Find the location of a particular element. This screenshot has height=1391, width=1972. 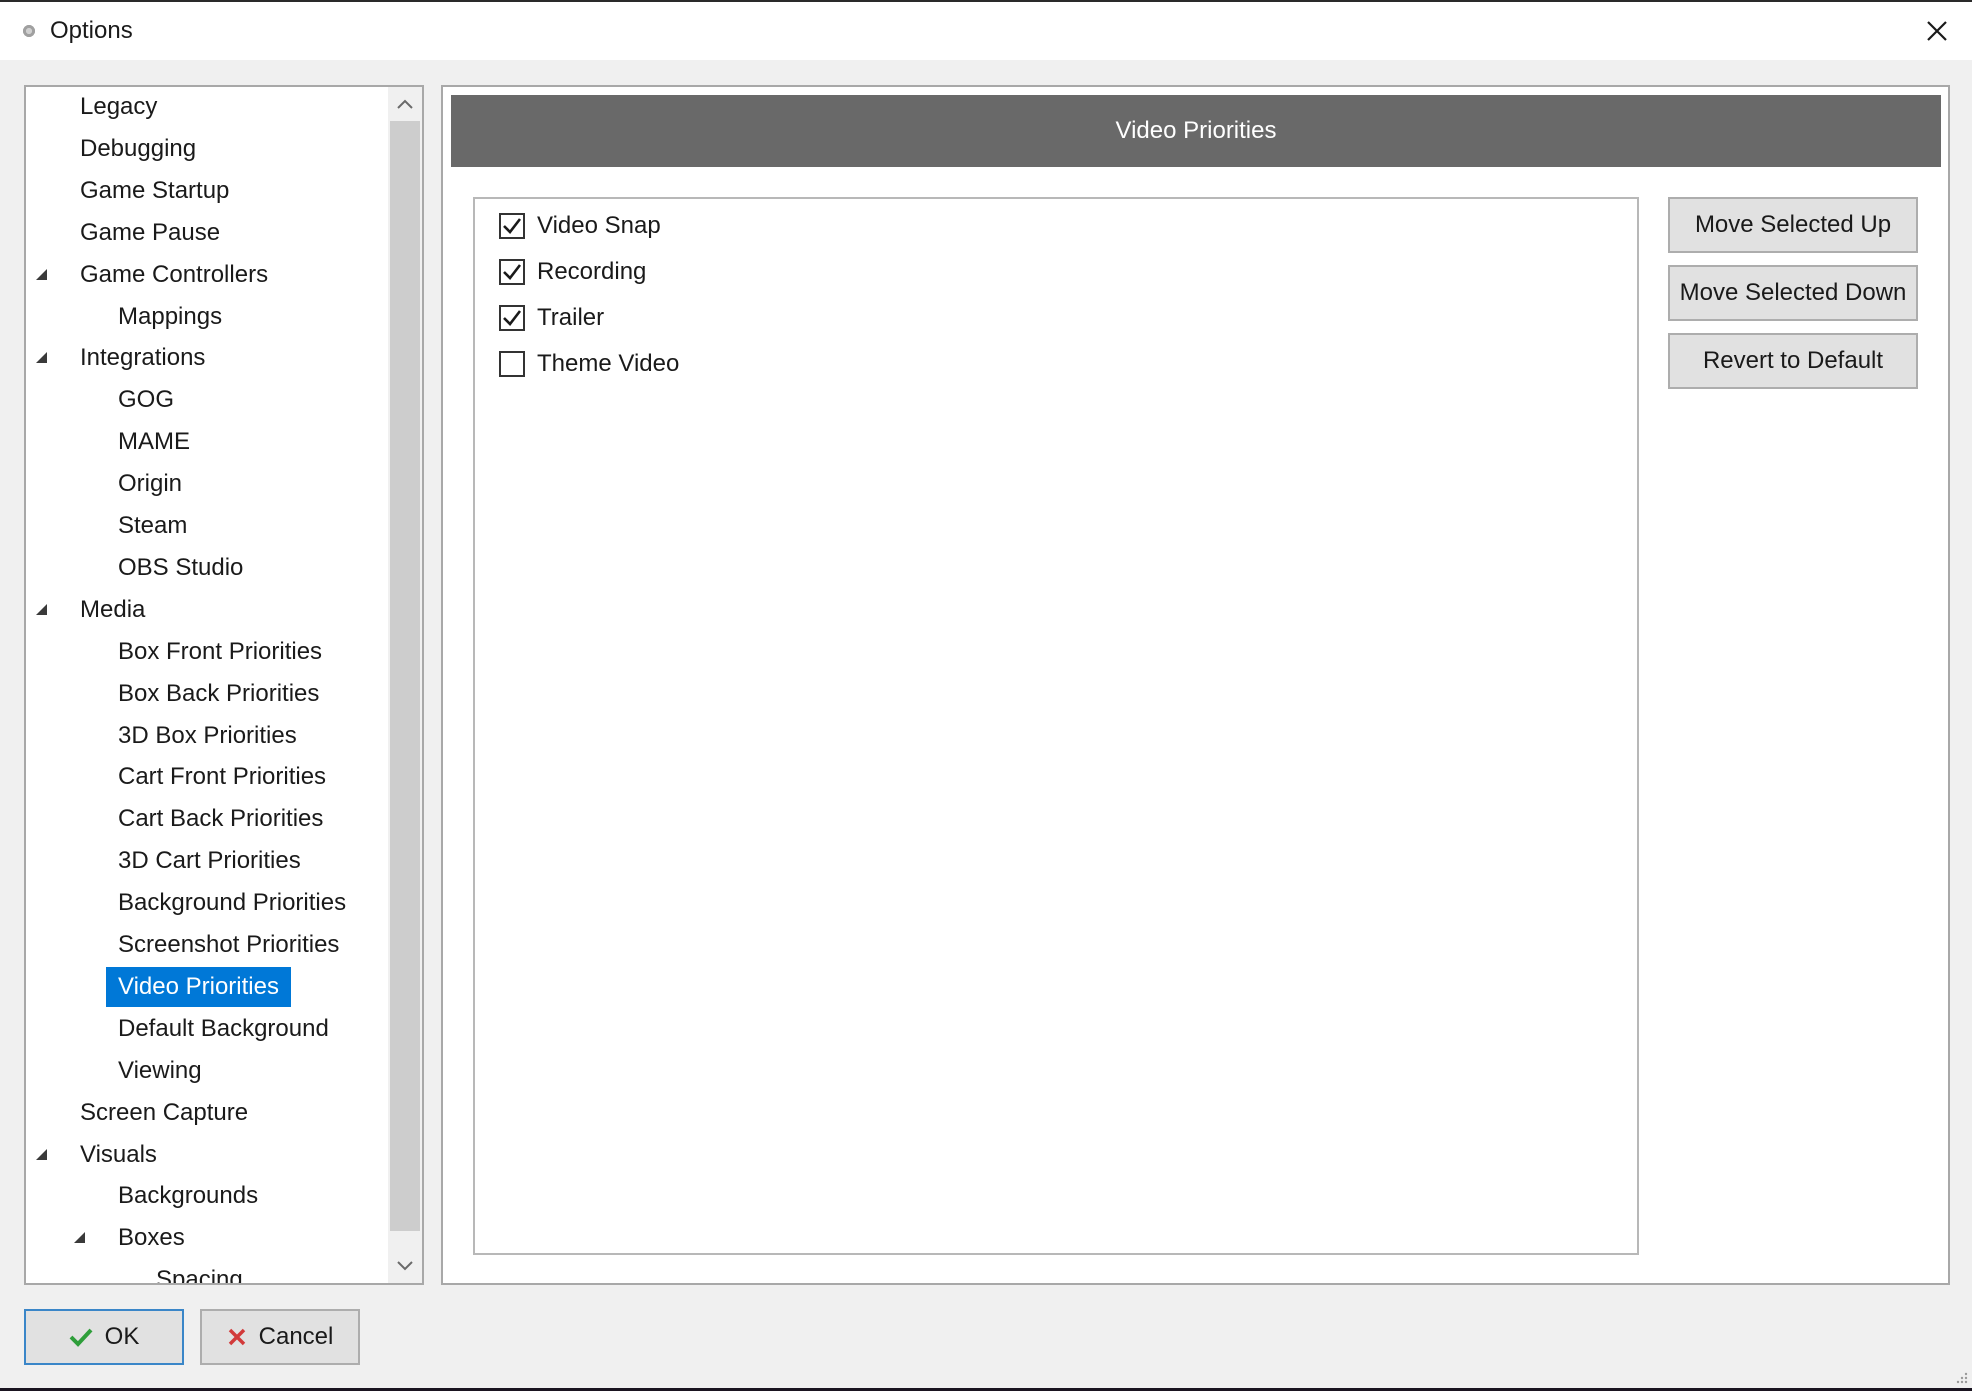

tree-item: Spacing is located at coordinates (199, 1273).